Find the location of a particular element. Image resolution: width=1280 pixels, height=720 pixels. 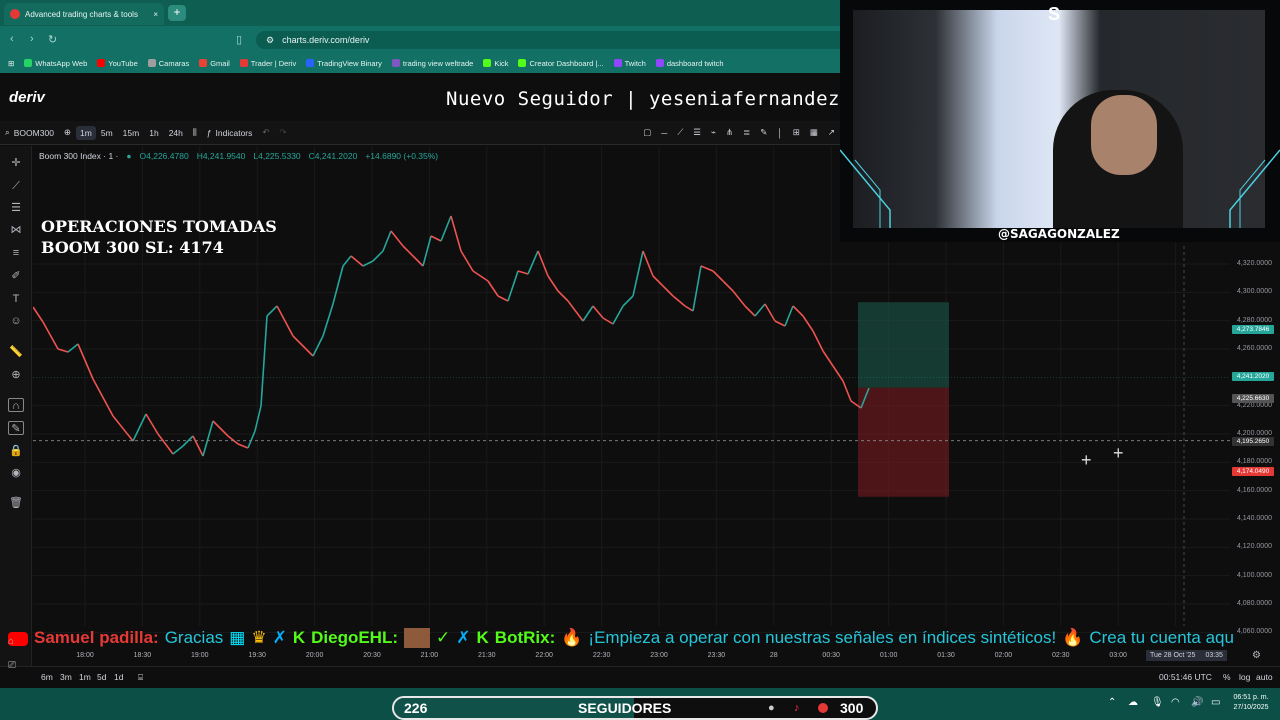

bookmark-item: Twitch is located at coordinates (629, 63).